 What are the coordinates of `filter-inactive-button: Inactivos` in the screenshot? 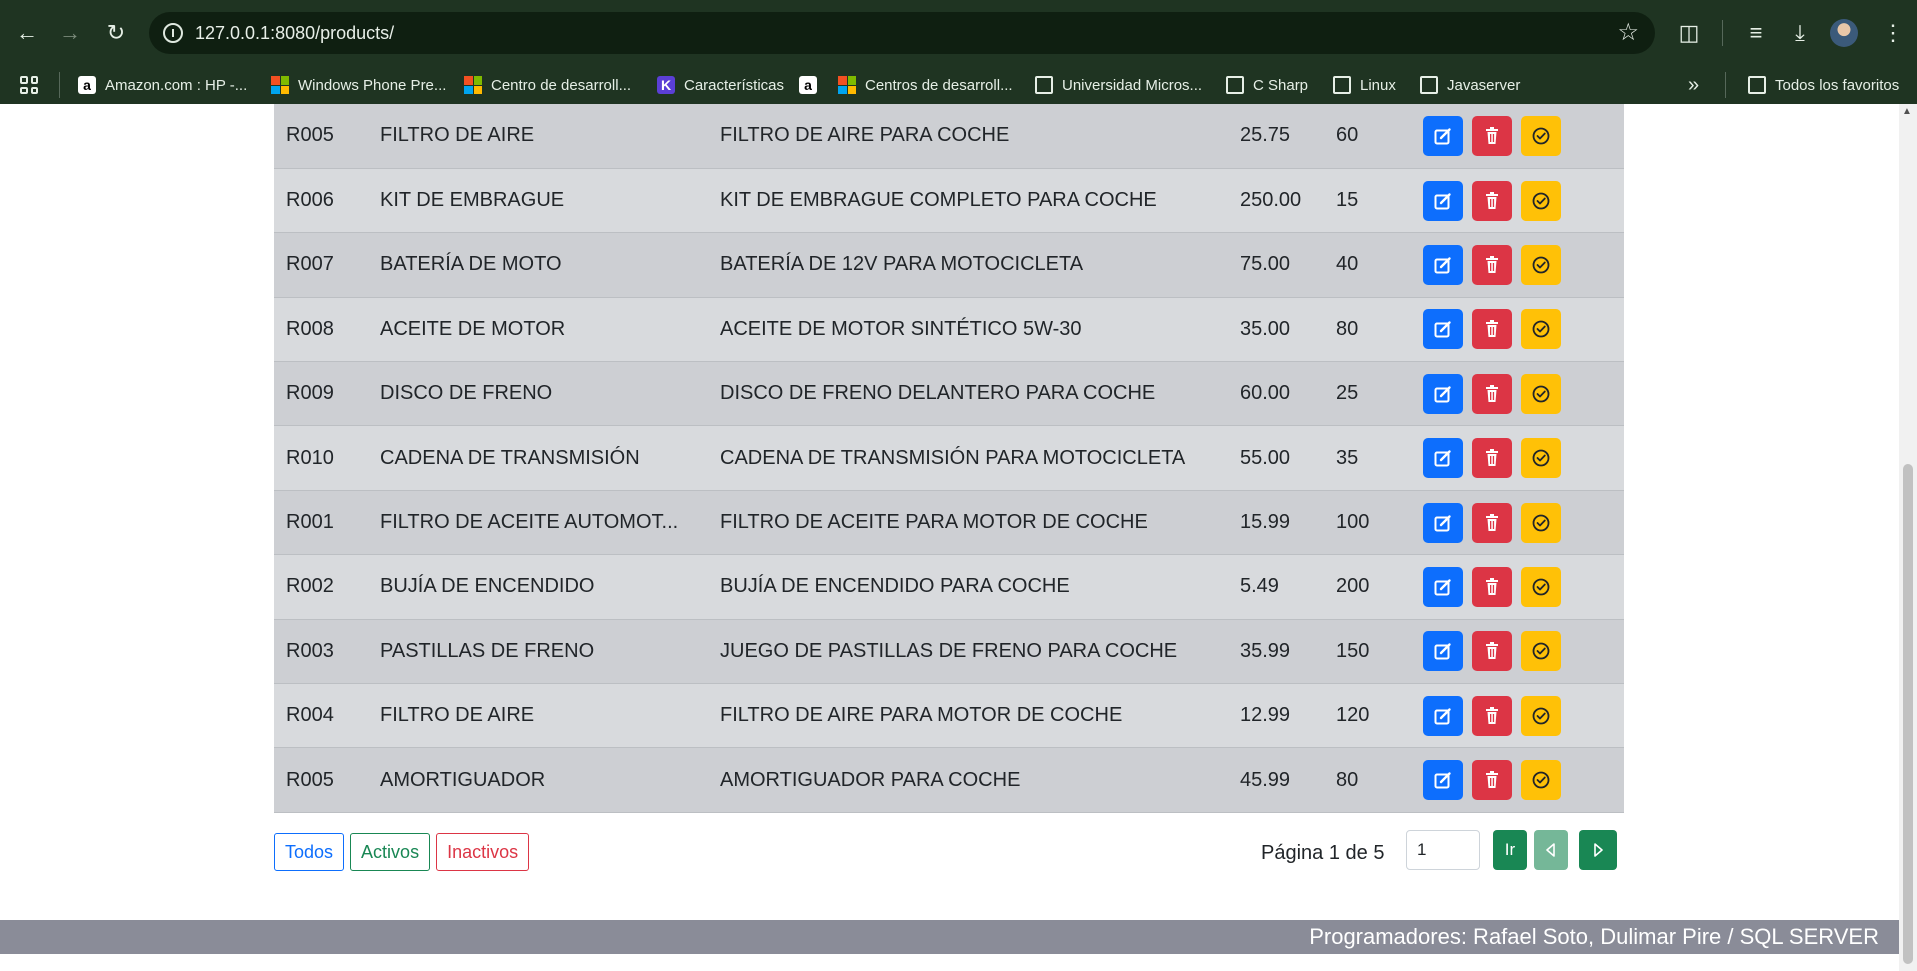 It's located at (483, 852).